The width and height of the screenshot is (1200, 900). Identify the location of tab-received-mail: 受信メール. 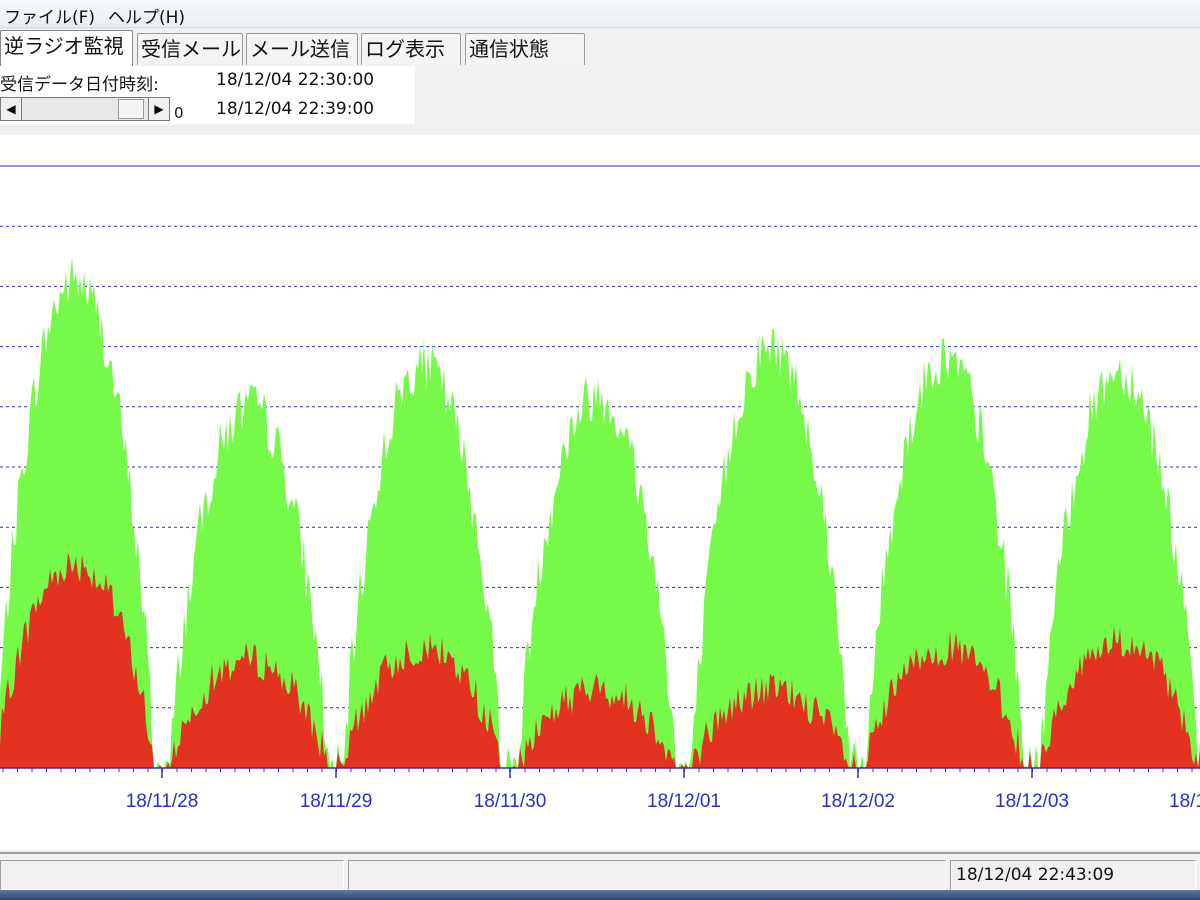
(190, 49).